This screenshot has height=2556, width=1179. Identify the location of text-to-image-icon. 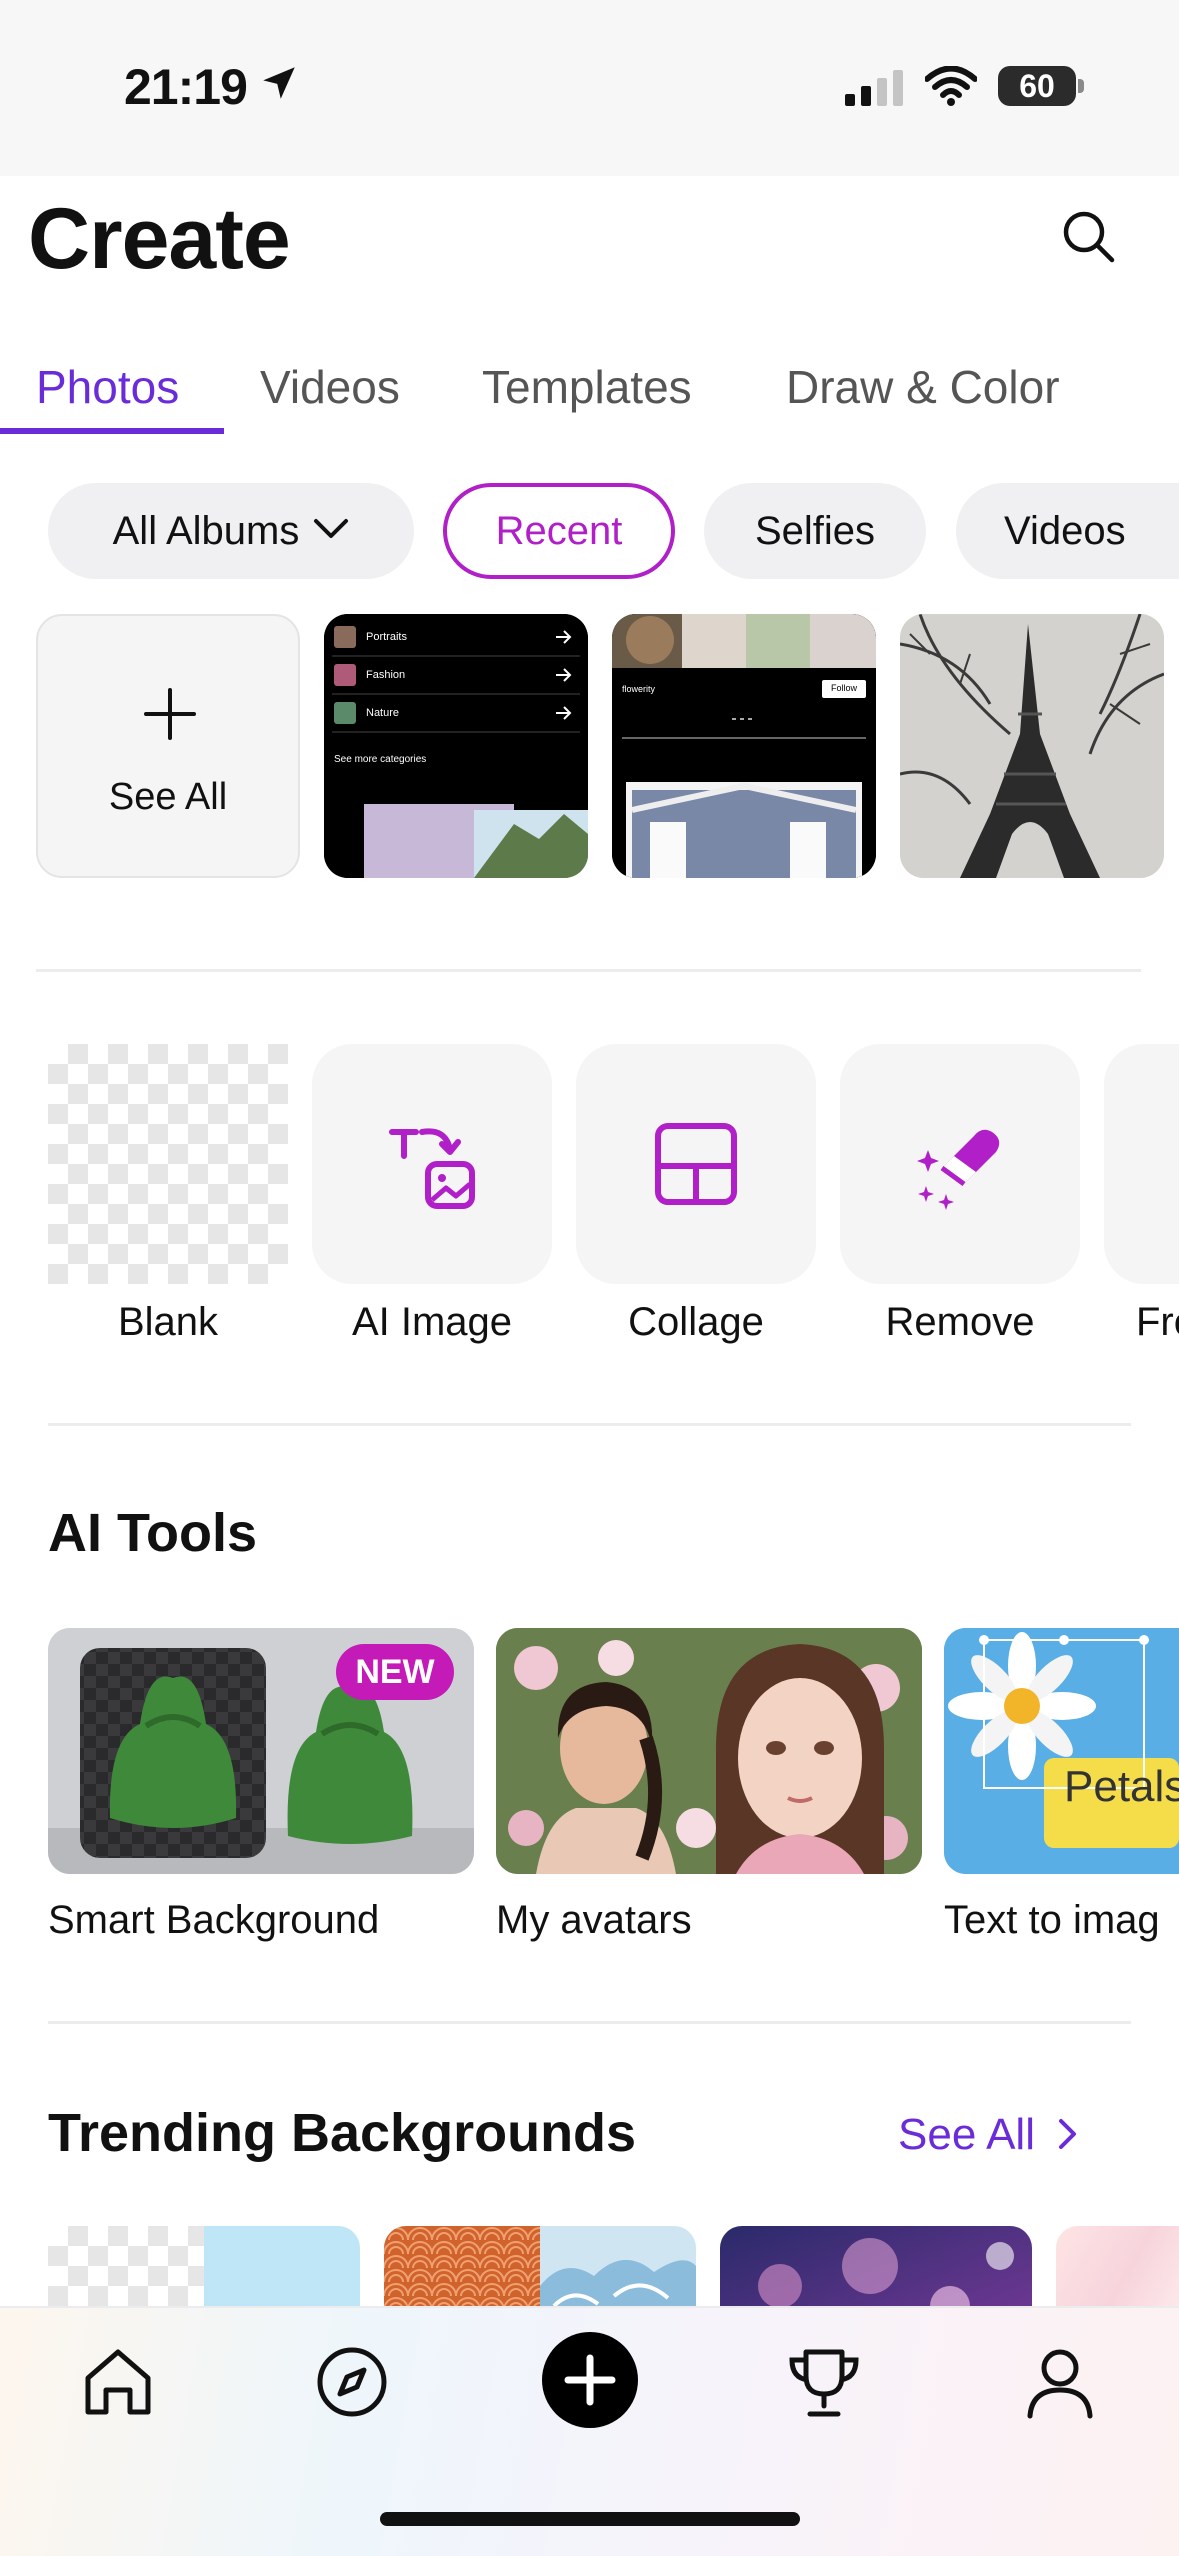
(432, 1168).